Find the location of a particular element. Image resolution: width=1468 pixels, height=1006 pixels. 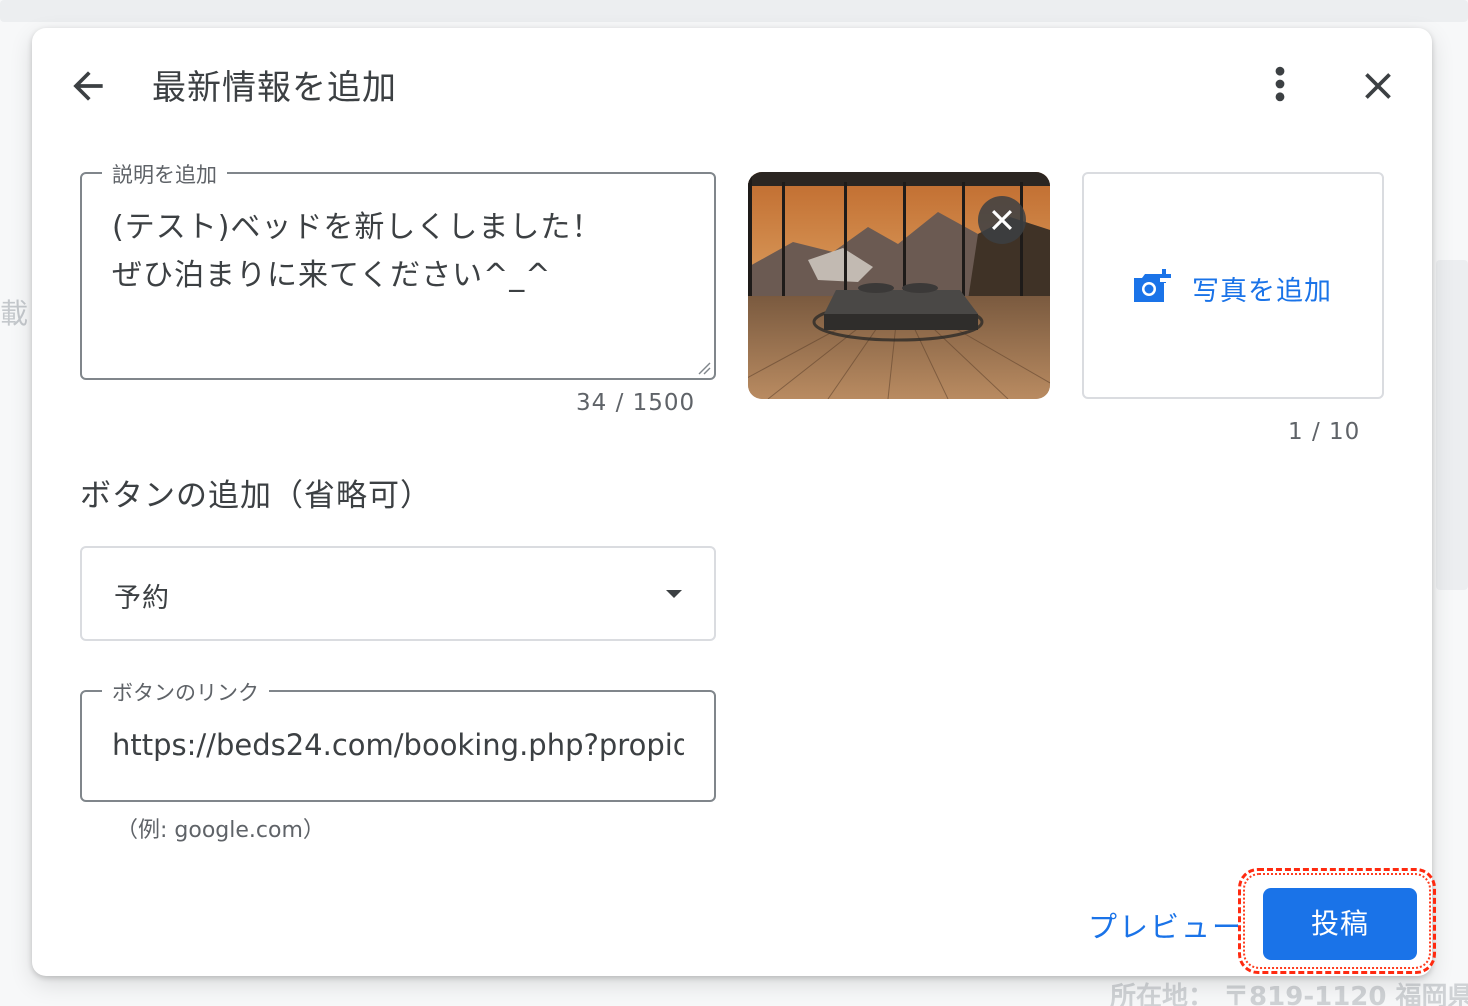

resize-handle-icon is located at coordinates (704, 368).